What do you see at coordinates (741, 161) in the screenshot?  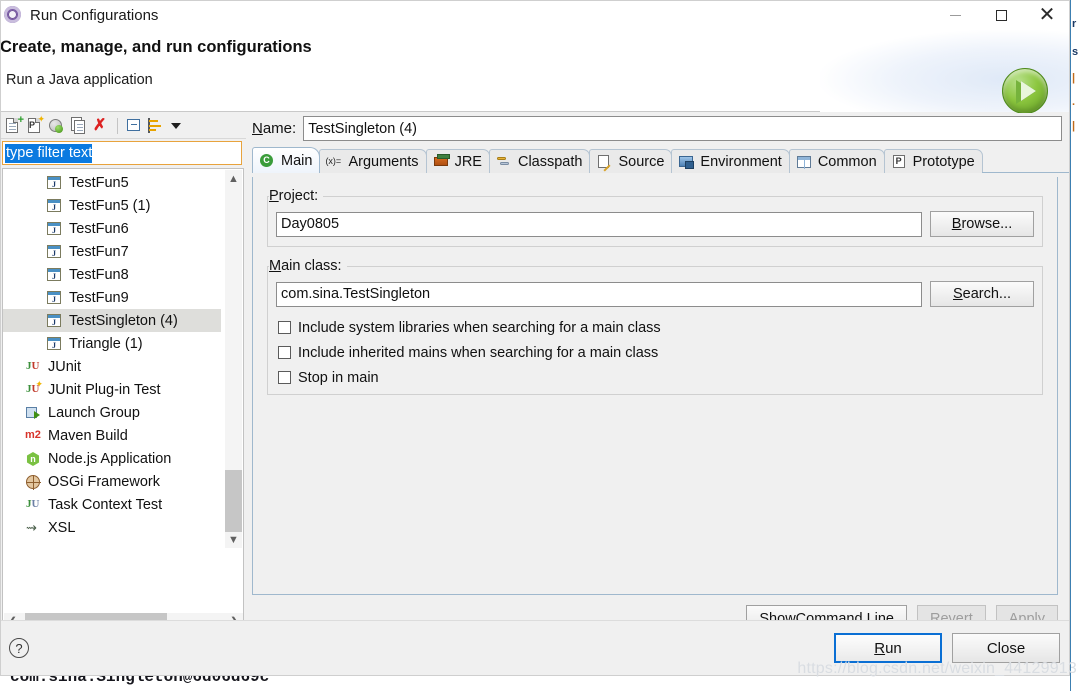 I see `tab-label: Environment` at bounding box center [741, 161].